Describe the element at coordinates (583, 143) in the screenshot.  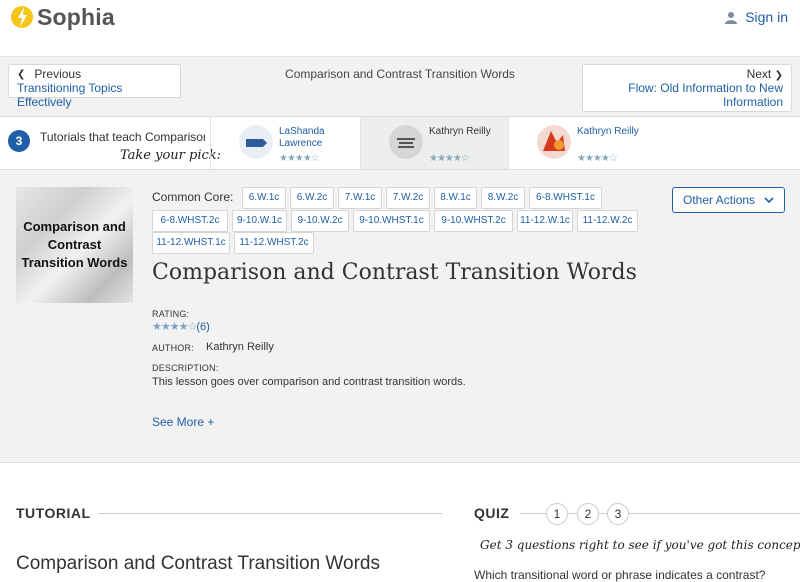
I see `tutorial-card: Kathryn Reilly ★★★★☆` at that location.